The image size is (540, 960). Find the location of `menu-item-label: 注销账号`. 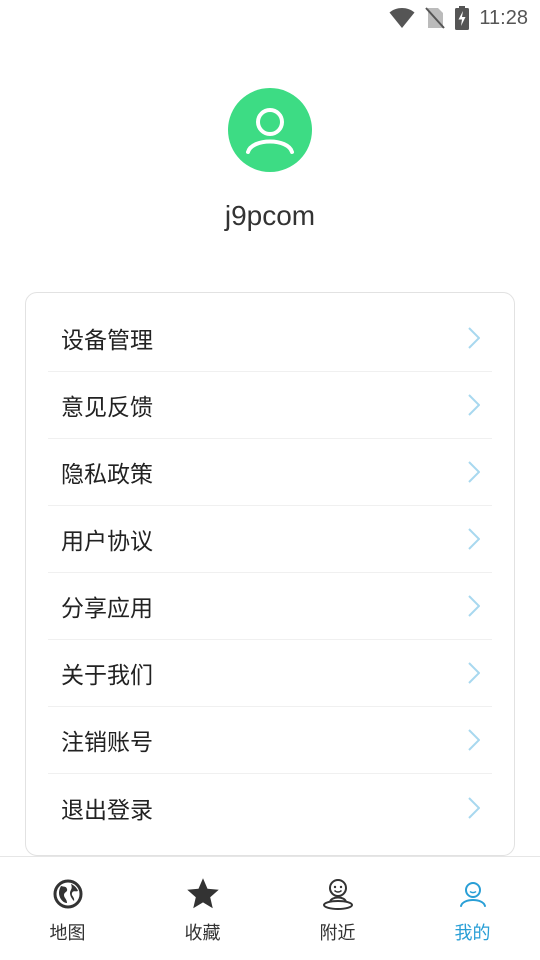

menu-item-label: 注销账号 is located at coordinates (107, 743).